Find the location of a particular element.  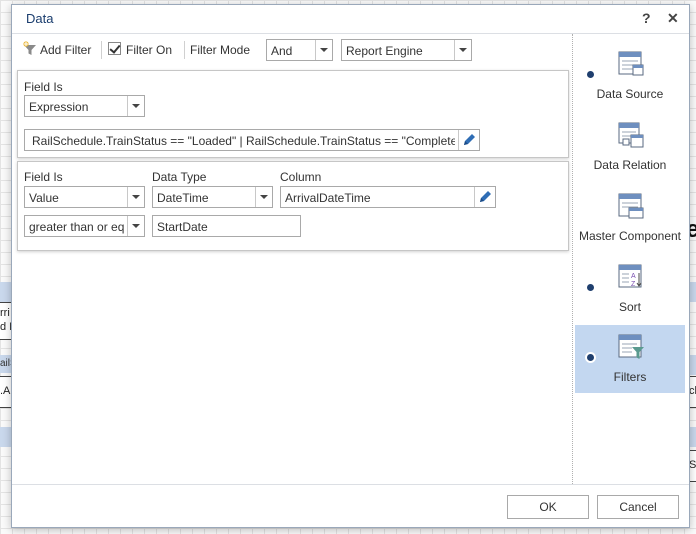

data-type-select: DateTime is located at coordinates (212, 197).